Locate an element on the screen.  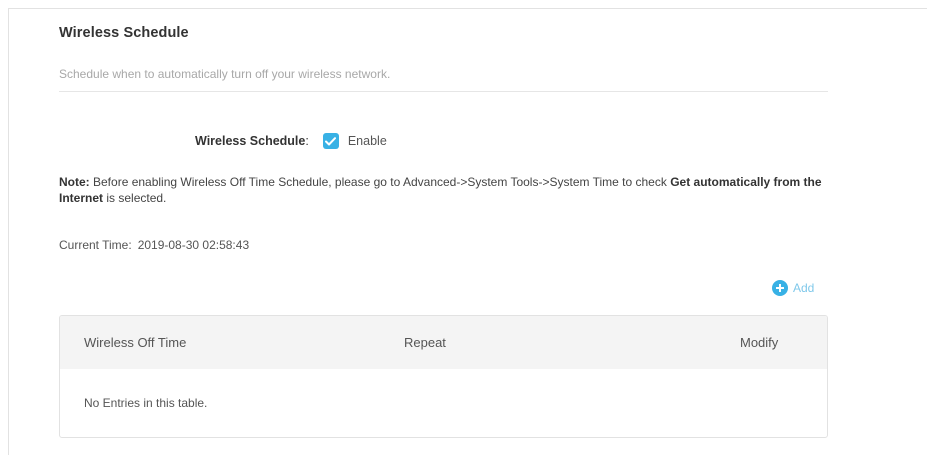
current-time-value: 2019-08-30 02:58:43 is located at coordinates (193, 245).